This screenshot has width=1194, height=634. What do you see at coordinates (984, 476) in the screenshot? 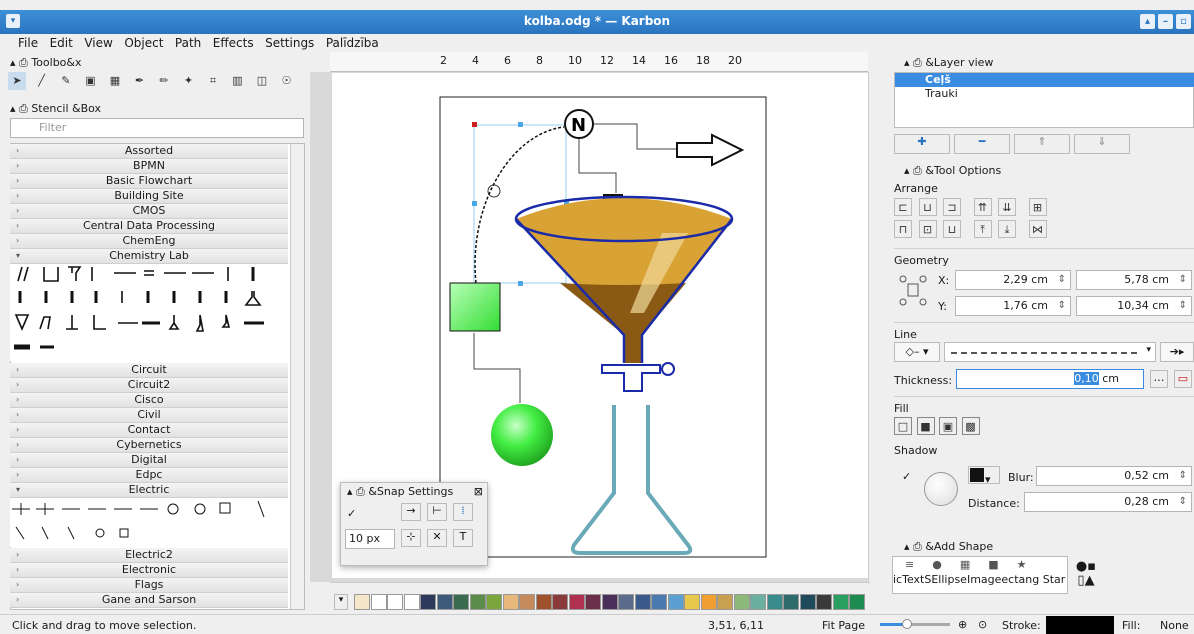
I see `shadow-color-picker: ▾` at bounding box center [984, 476].